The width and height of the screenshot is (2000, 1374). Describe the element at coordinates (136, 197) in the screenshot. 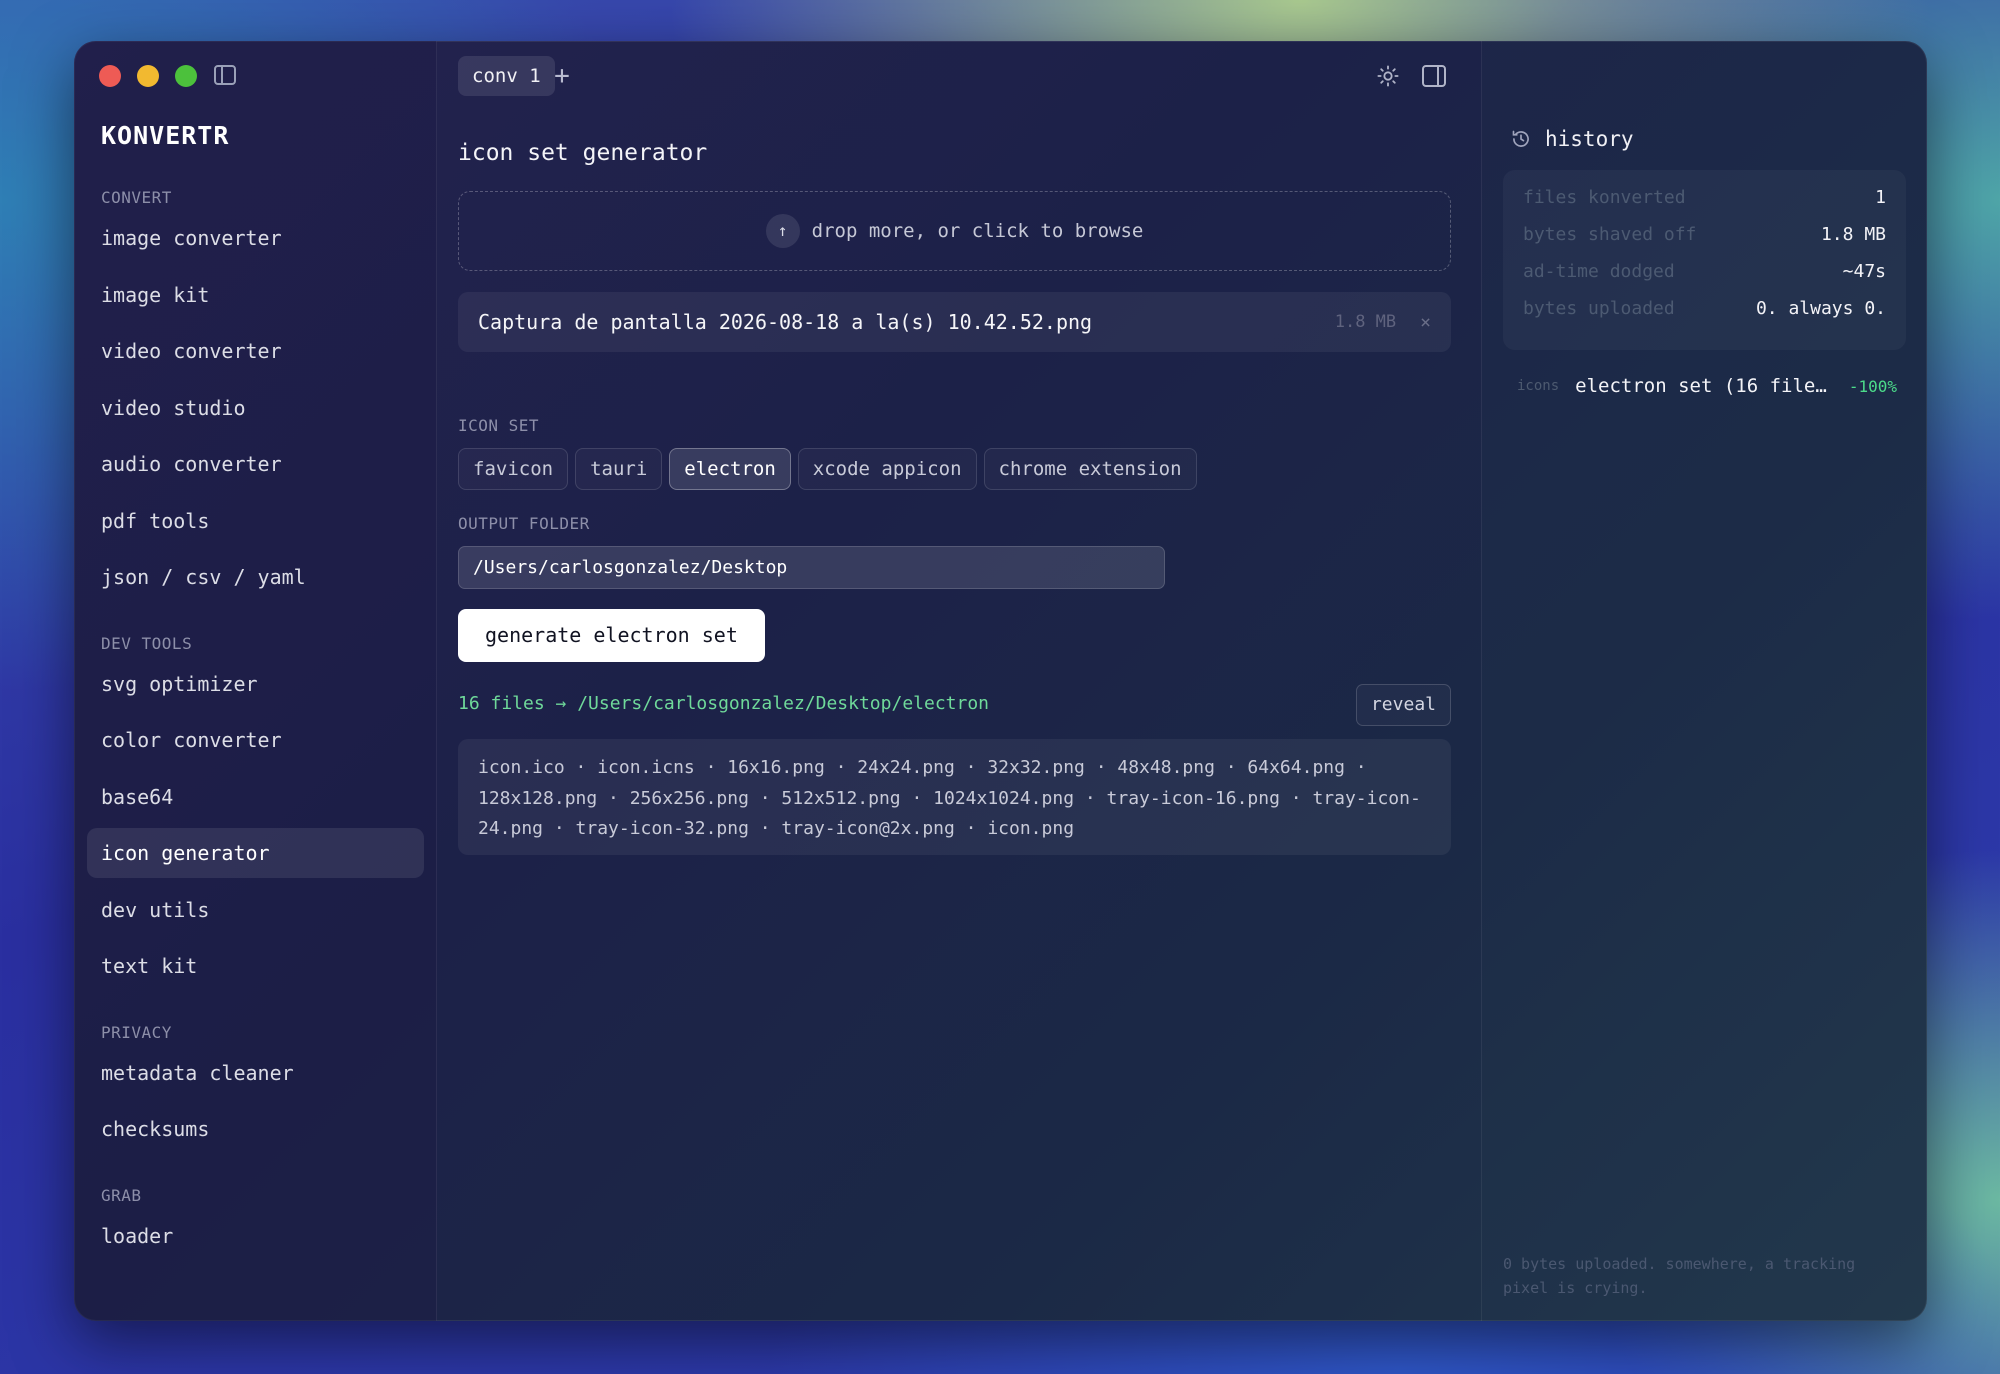

I see `section-label-convert: CONVERT` at that location.